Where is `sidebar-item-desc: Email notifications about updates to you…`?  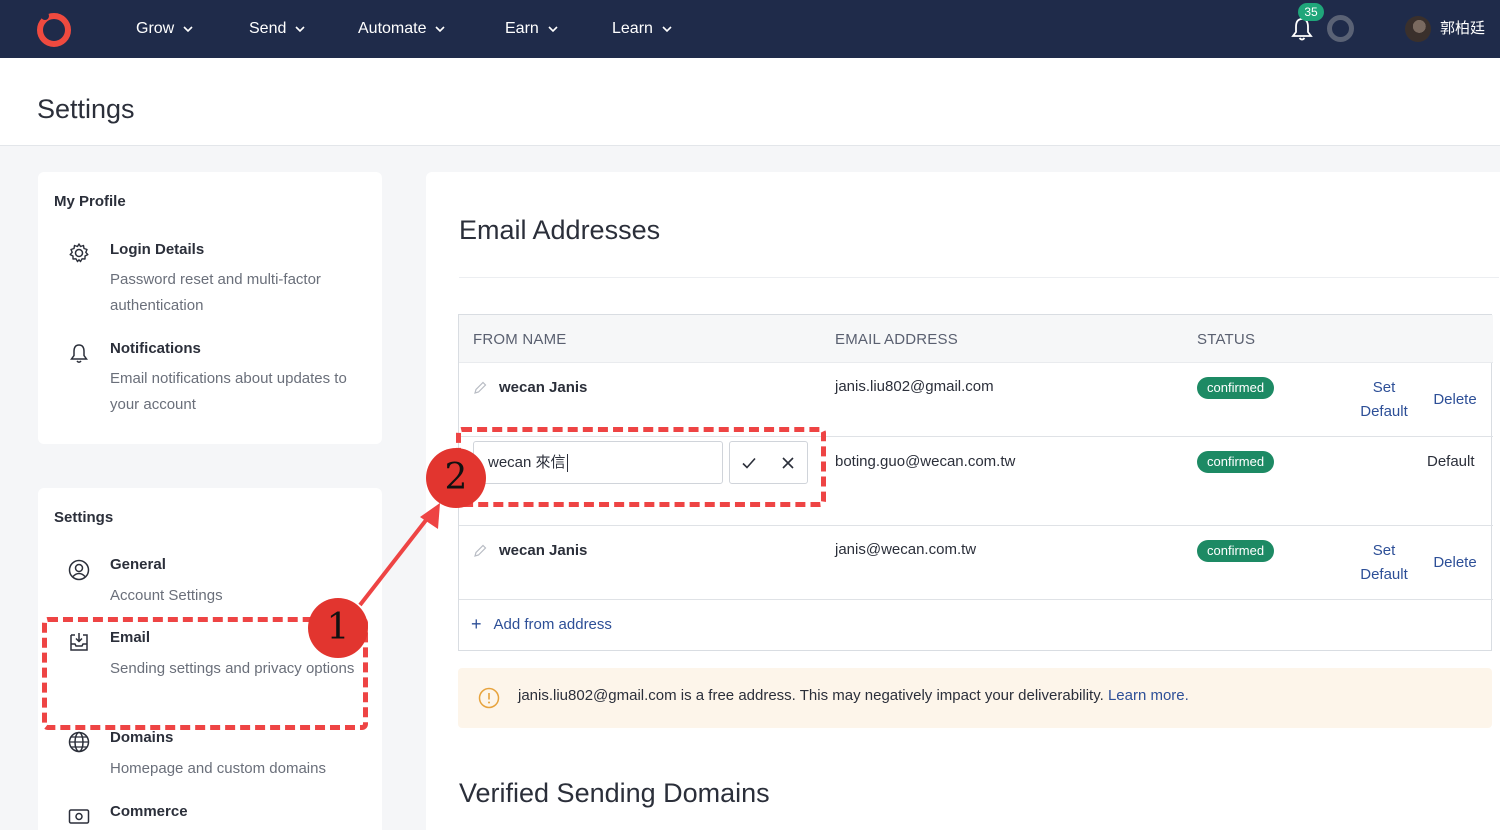
sidebar-item-desc: Email notifications about updates to you… is located at coordinates (228, 391).